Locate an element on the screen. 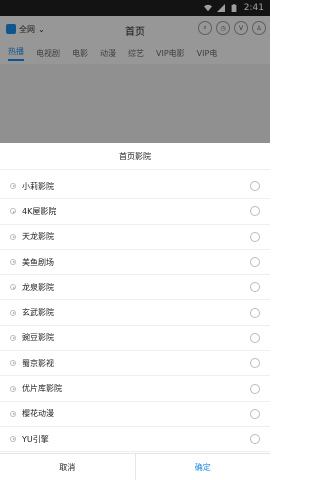  list-item-label: 樱花动漫 is located at coordinates (38, 414).